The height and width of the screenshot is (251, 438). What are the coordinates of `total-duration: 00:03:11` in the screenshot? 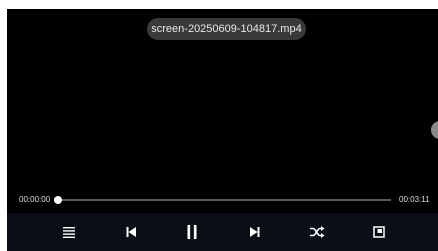 It's located at (414, 199).